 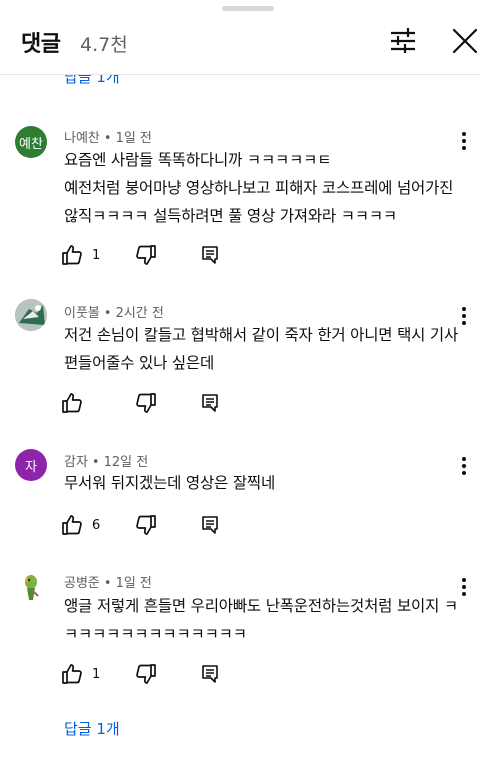 What do you see at coordinates (82, 313) in the screenshot?
I see `comment-author: 이풋볼` at bounding box center [82, 313].